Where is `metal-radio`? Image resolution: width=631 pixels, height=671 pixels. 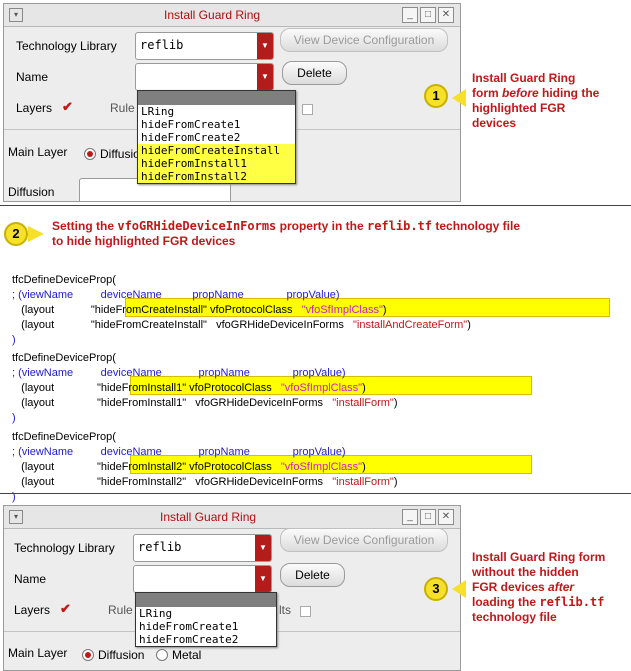 metal-radio is located at coordinates (162, 655).